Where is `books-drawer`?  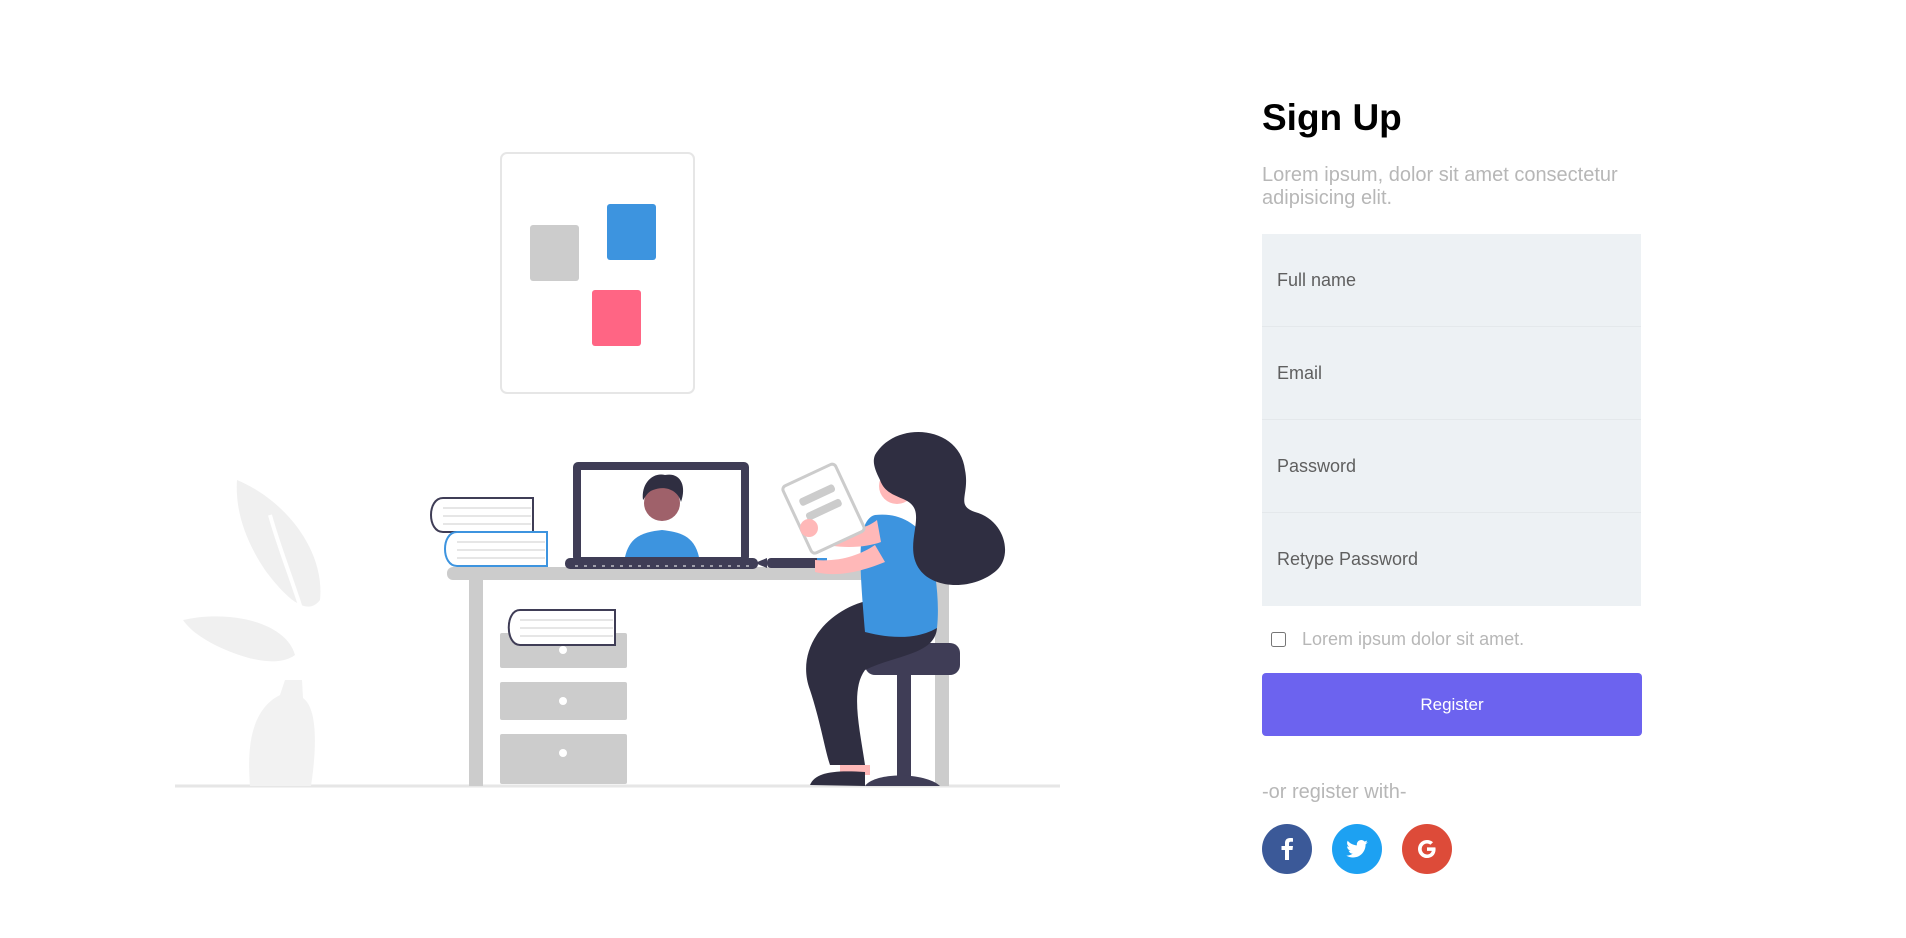 books-drawer is located at coordinates (561, 627).